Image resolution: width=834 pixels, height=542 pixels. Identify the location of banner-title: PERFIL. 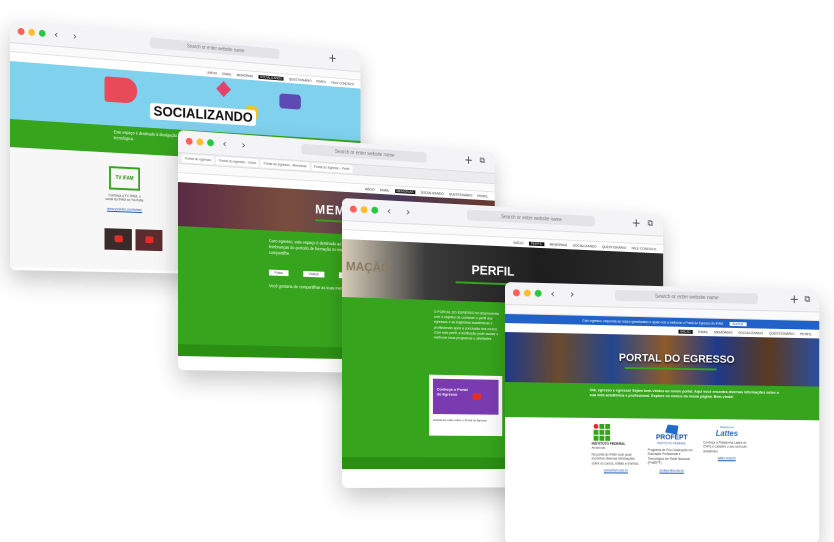
(493, 270).